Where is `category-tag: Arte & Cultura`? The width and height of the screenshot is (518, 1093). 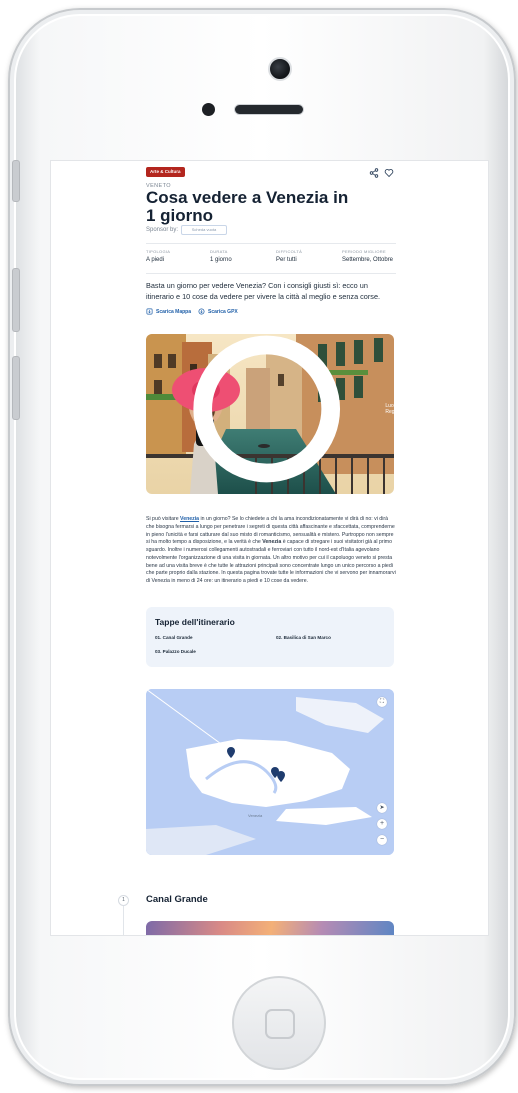
category-tag: Arte & Cultura is located at coordinates (165, 172).